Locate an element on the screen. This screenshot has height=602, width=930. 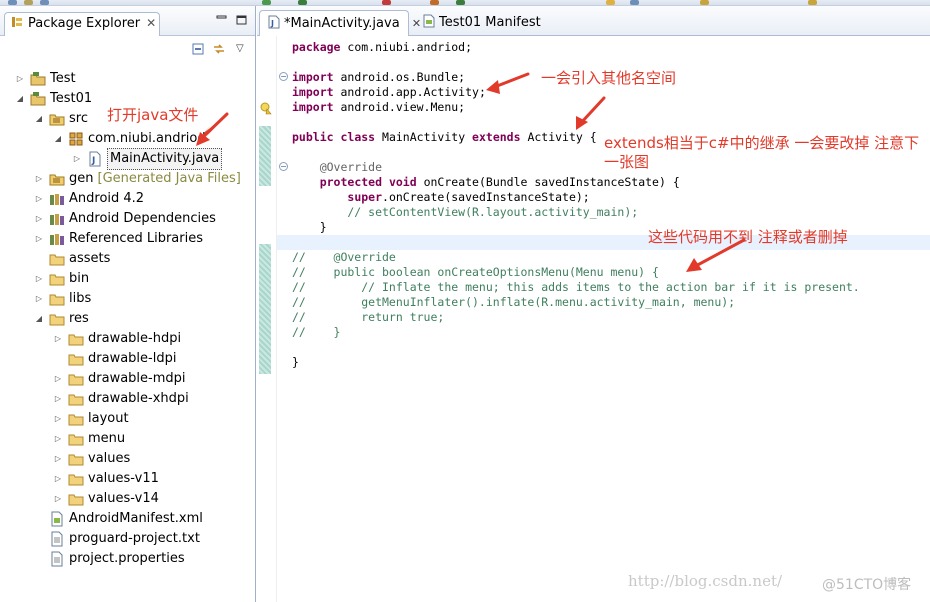
svg-text: J is located at coordinates (272, 23).